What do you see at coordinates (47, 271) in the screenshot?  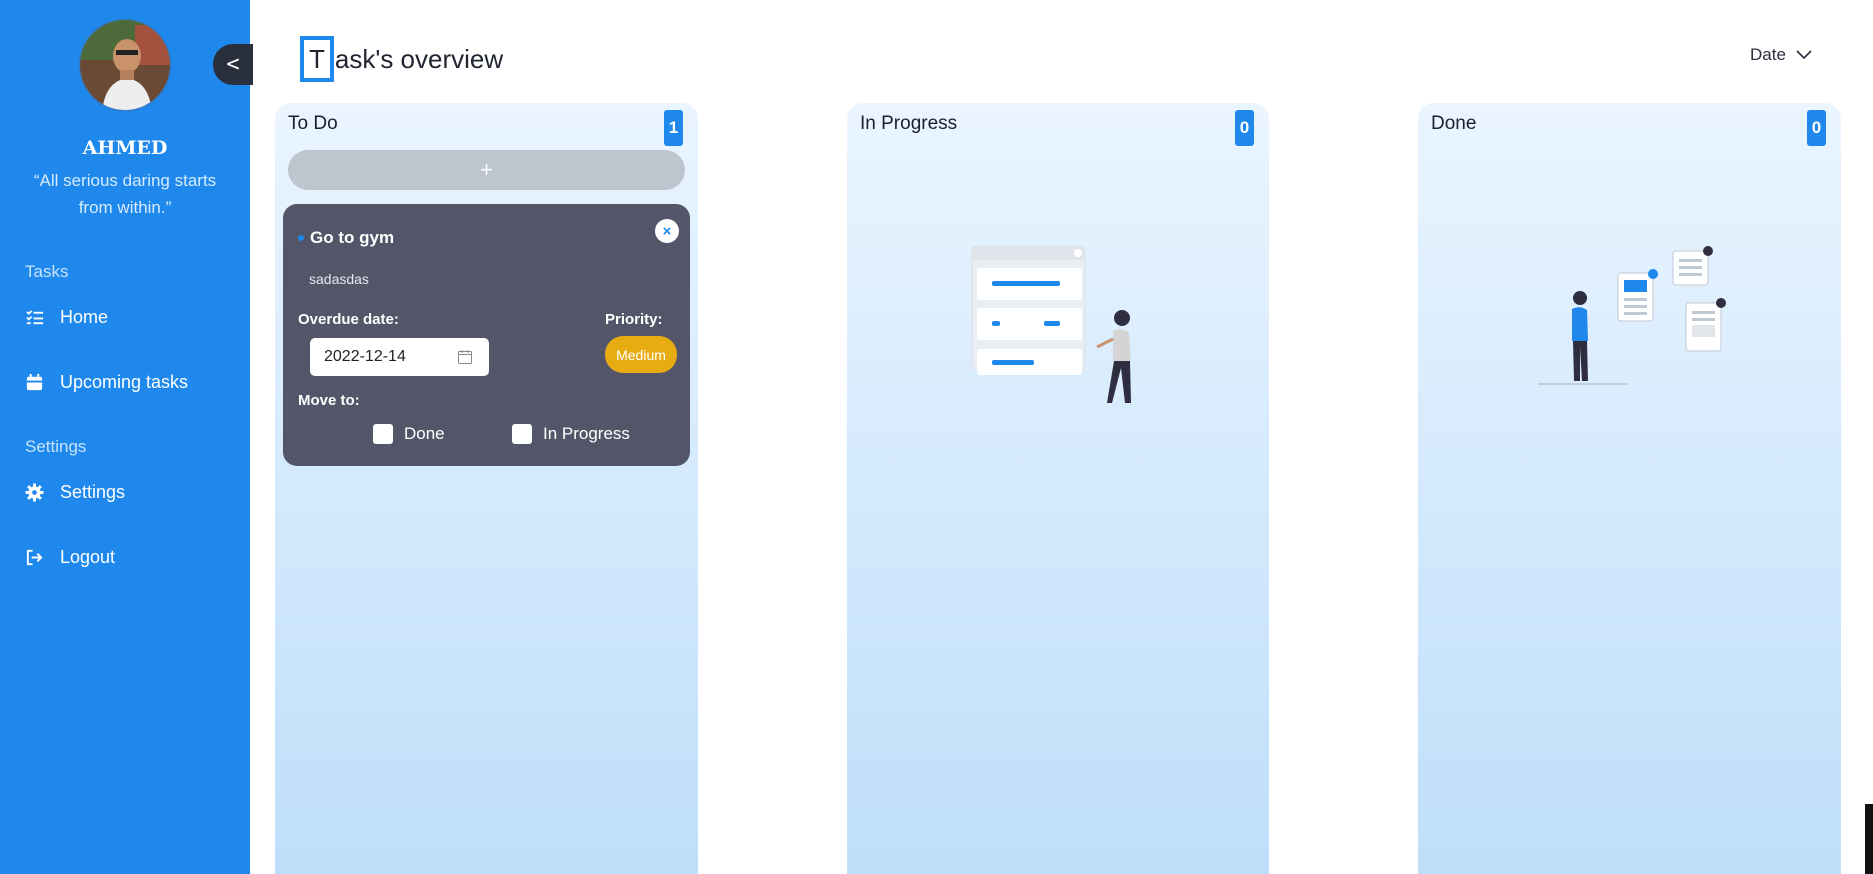 I see `section-label-tasks: Tasks` at bounding box center [47, 271].